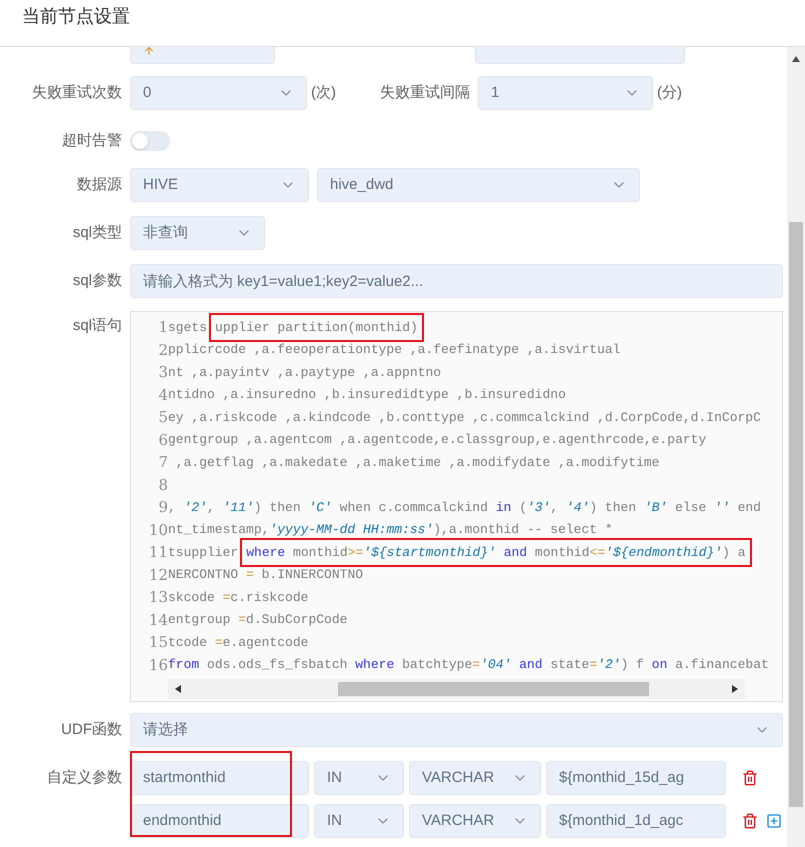 The height and width of the screenshot is (847, 805). Describe the element at coordinates (238, 597) in the screenshot. I see `code-text: skcode =c.riskcode` at that location.